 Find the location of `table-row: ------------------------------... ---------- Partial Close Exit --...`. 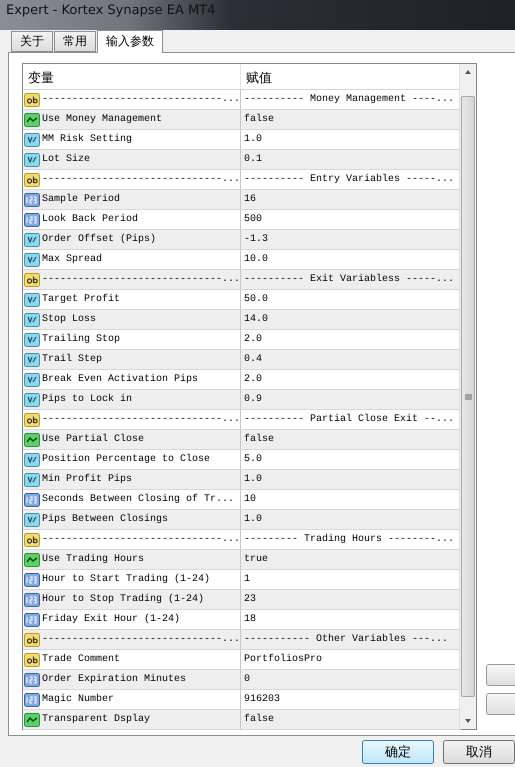

table-row: ------------------------------... ---------- Partial Close Exit --... is located at coordinates (242, 420).